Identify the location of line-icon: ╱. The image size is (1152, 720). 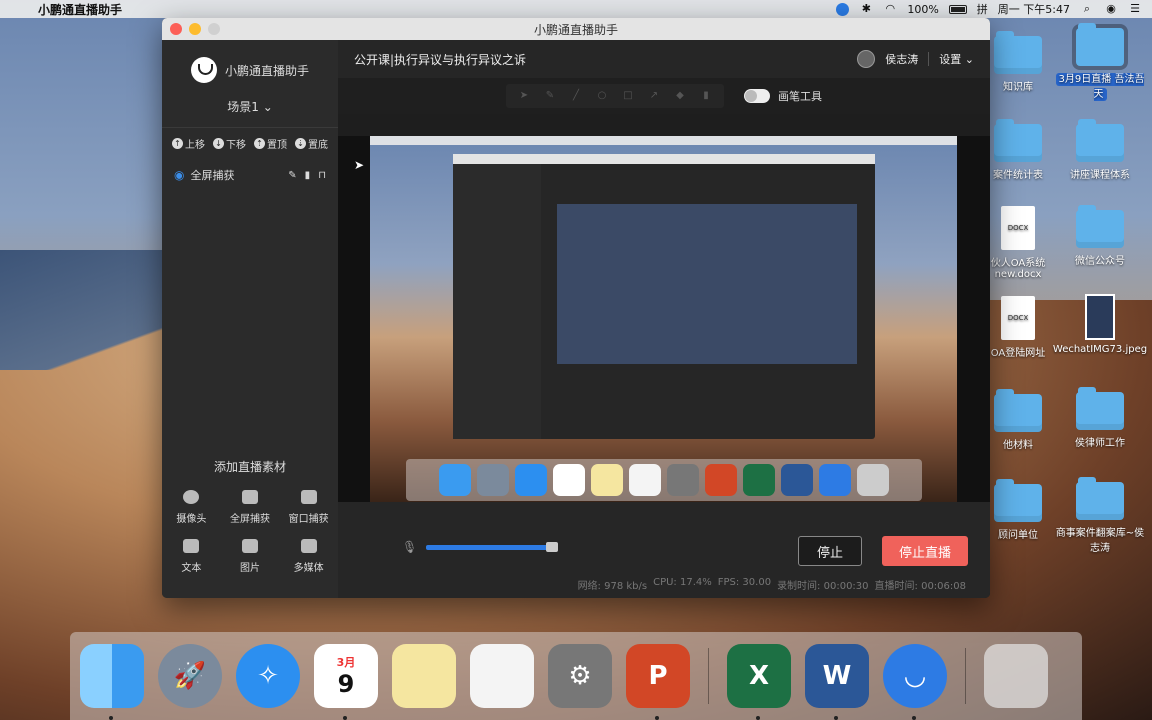
(576, 96).